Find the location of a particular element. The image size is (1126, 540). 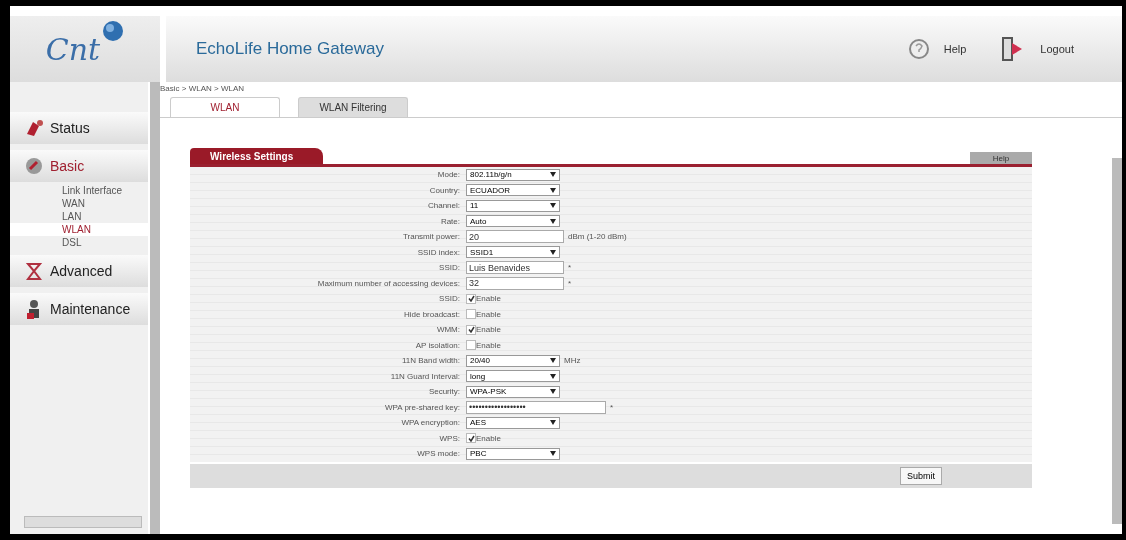

input-field: 32 is located at coordinates (515, 283).